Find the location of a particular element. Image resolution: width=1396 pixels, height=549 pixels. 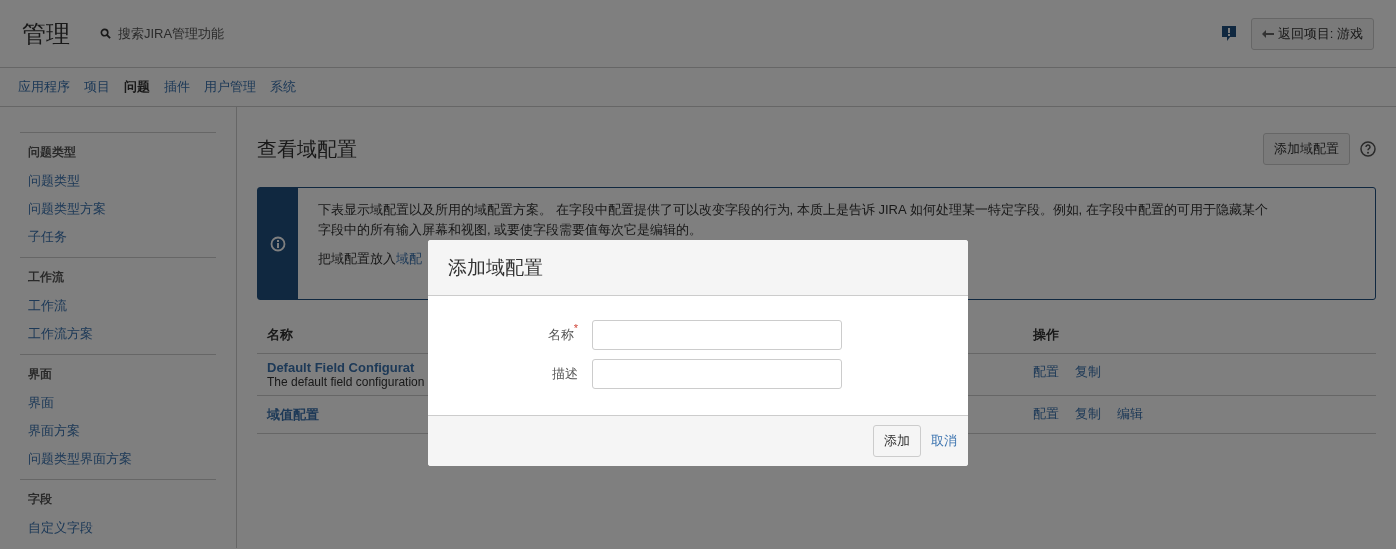

sidebar-link: 工作流 is located at coordinates (122, 306).